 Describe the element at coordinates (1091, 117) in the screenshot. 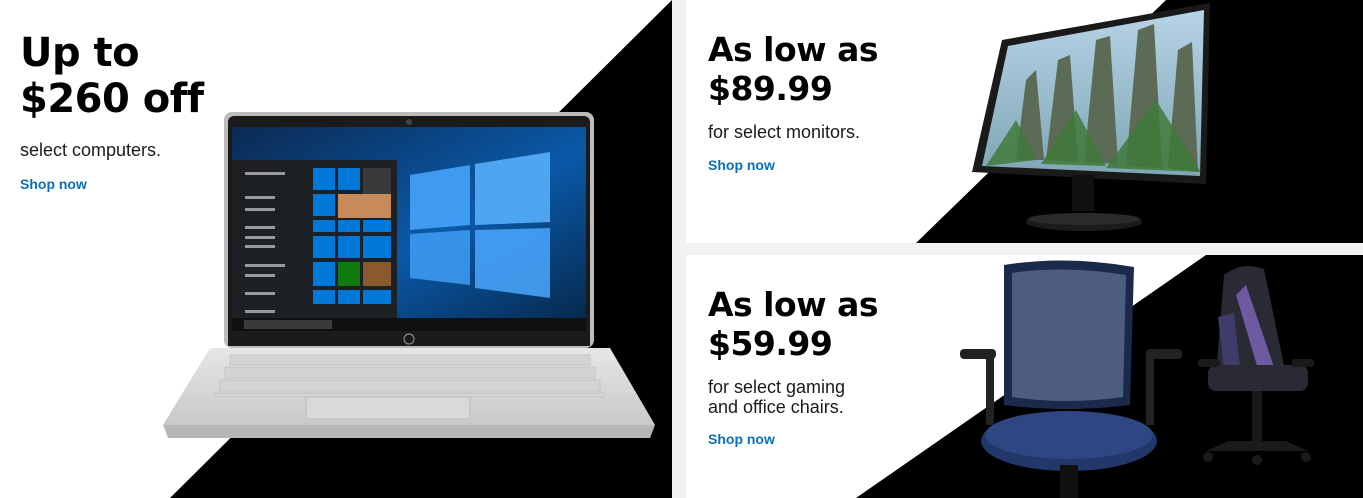

I see `monitor-image` at that location.